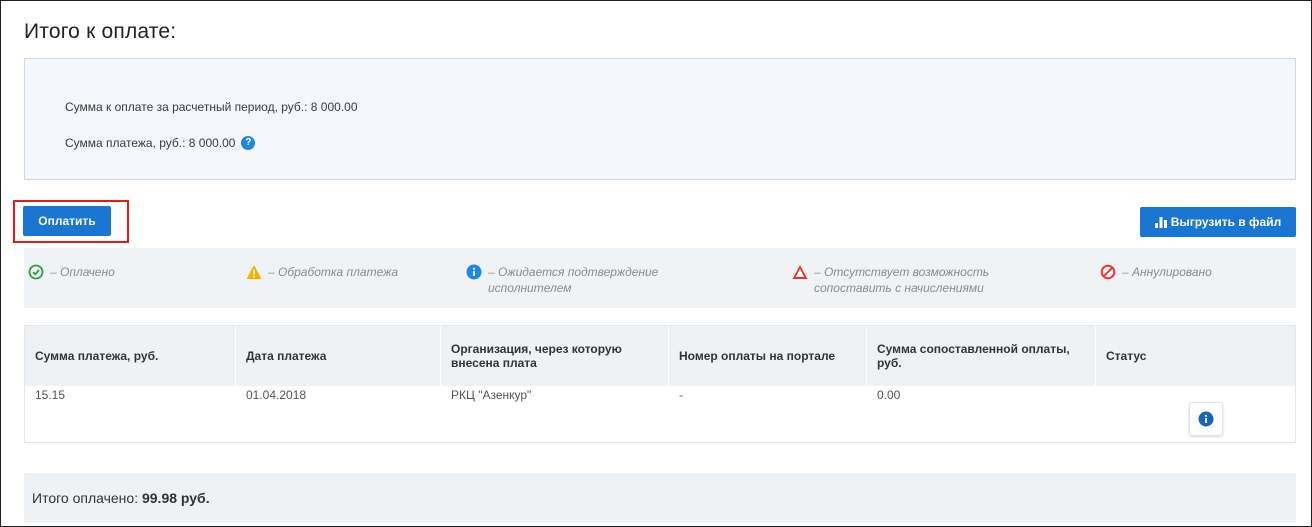 This screenshot has height=527, width=1312. Describe the element at coordinates (681, 395) in the screenshot. I see `cell-portal-number: -` at that location.